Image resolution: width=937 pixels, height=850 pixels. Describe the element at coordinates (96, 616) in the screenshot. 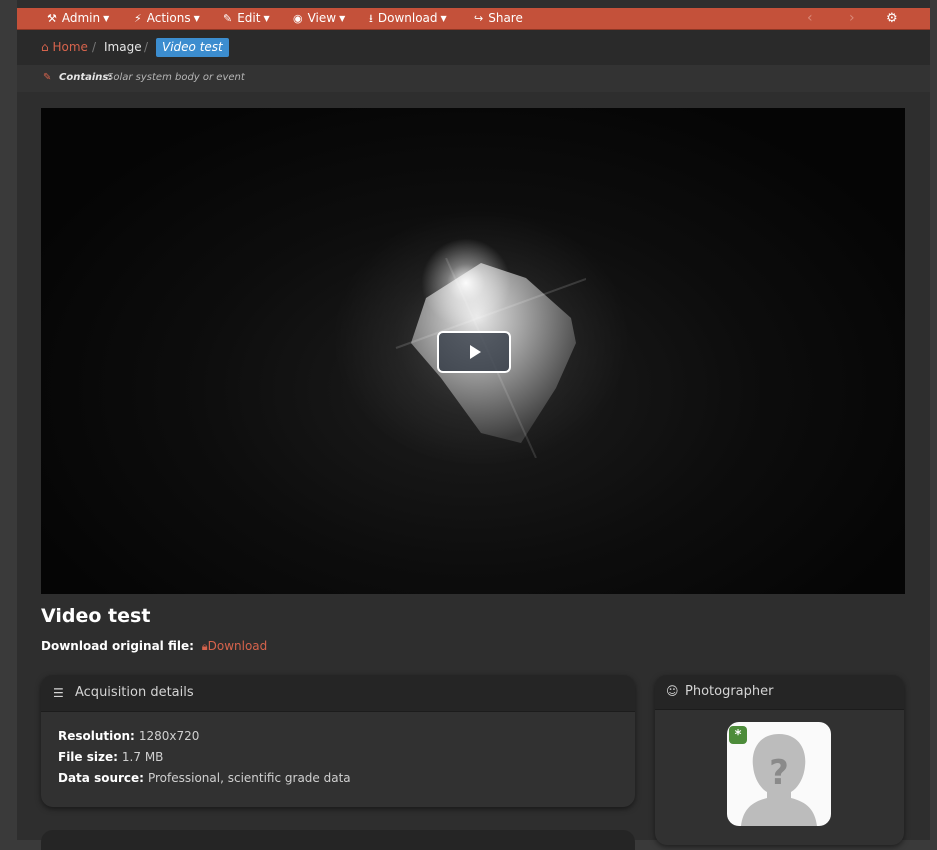

I see `image-title: Video test` at that location.